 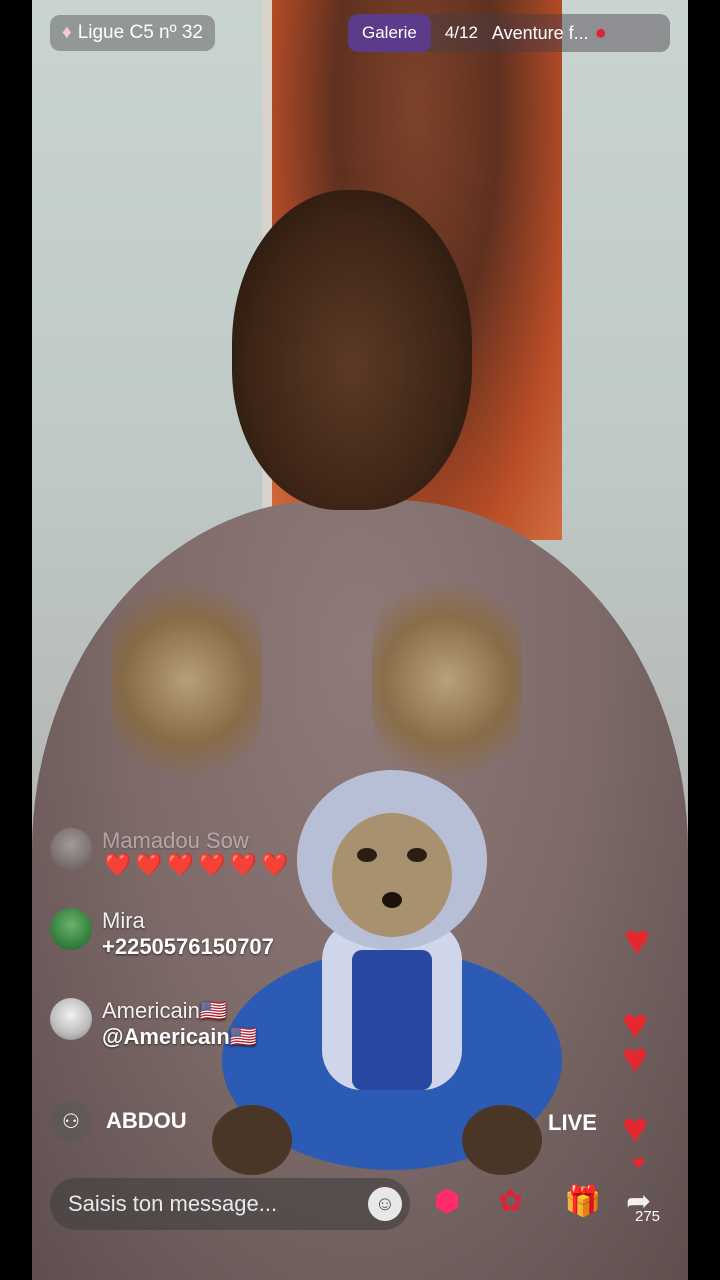 What do you see at coordinates (572, 1122) in the screenshot?
I see `live-label: LIVE` at bounding box center [572, 1122].